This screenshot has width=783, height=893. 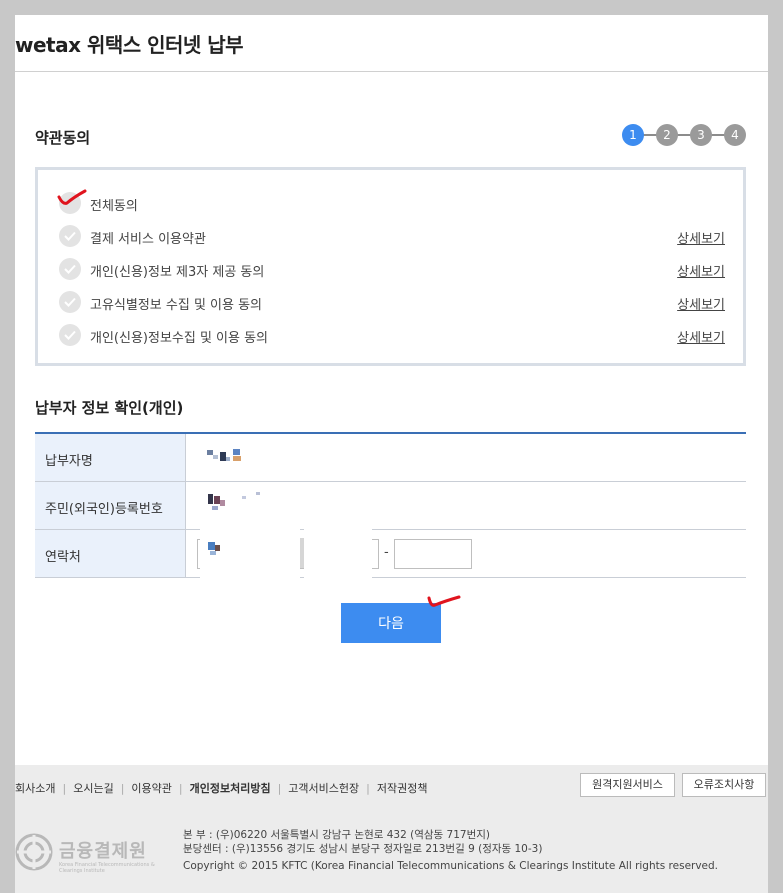 I want to click on payer-id-row: 주민(외국인)등록번호, so click(x=390, y=506).